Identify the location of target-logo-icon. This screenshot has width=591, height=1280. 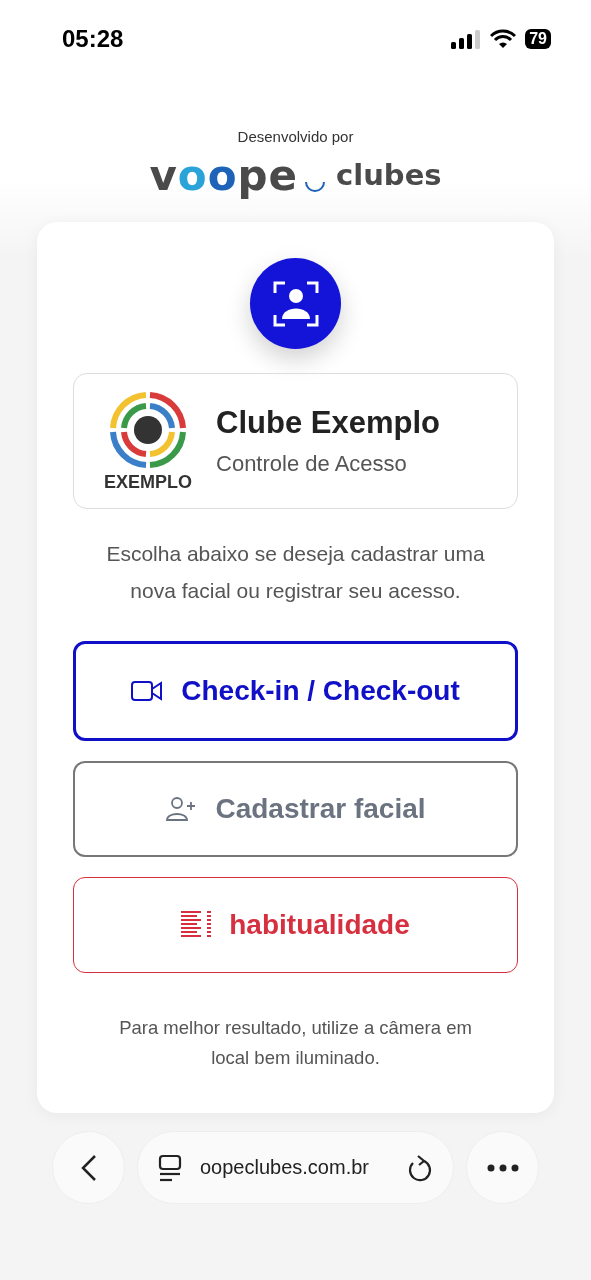
(148, 429).